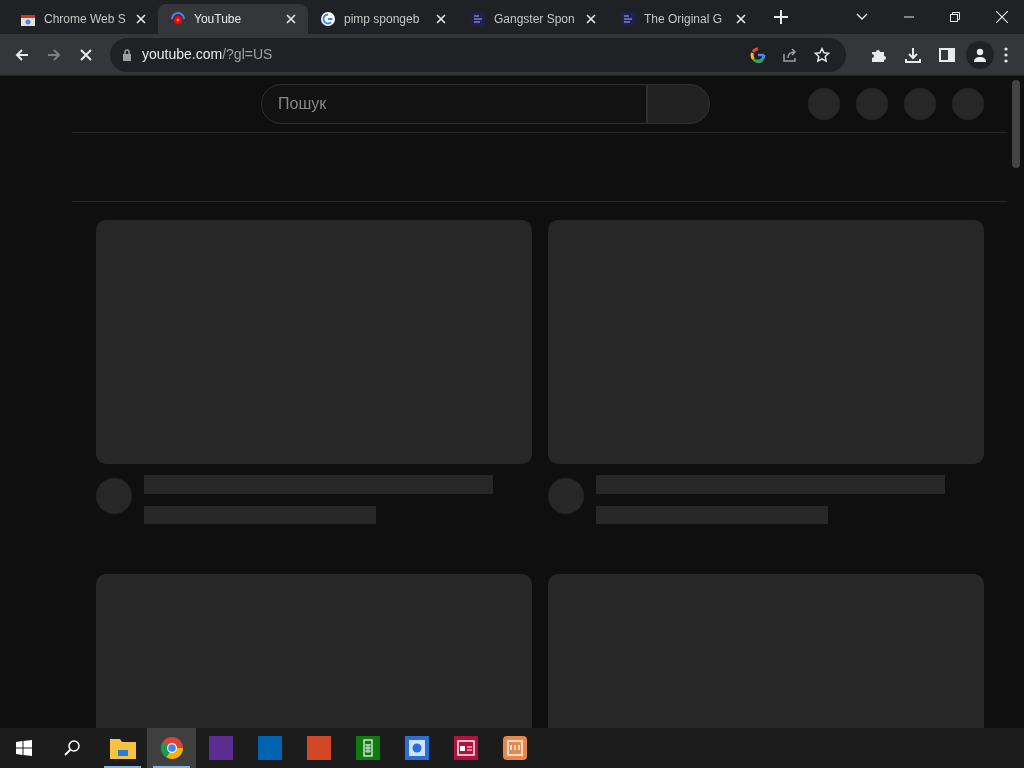  I want to click on loading-spinner-icon, so click(178, 19).